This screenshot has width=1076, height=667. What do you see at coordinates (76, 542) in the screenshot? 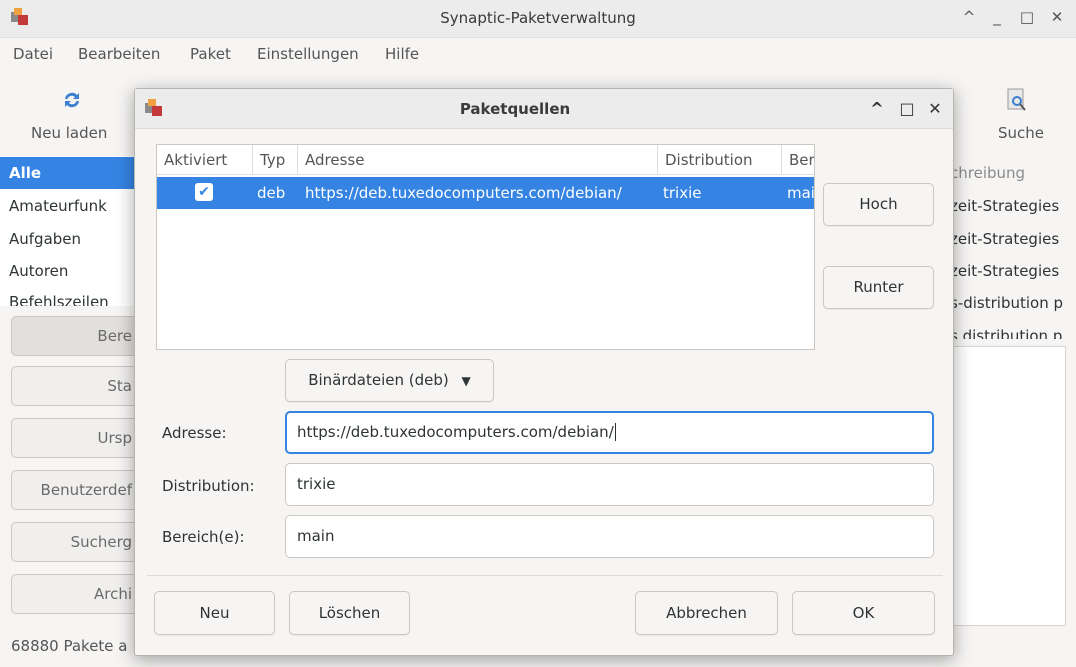
I see `filter-search-results-button: Sucherg` at bounding box center [76, 542].